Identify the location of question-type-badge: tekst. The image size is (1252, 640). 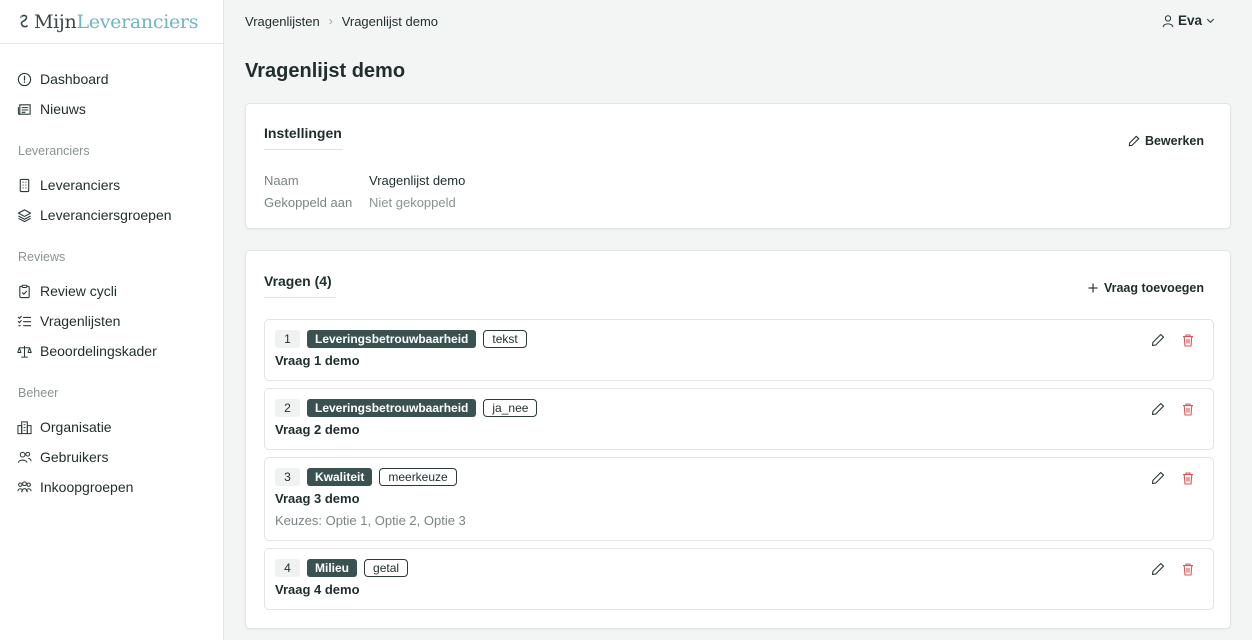
(505, 339).